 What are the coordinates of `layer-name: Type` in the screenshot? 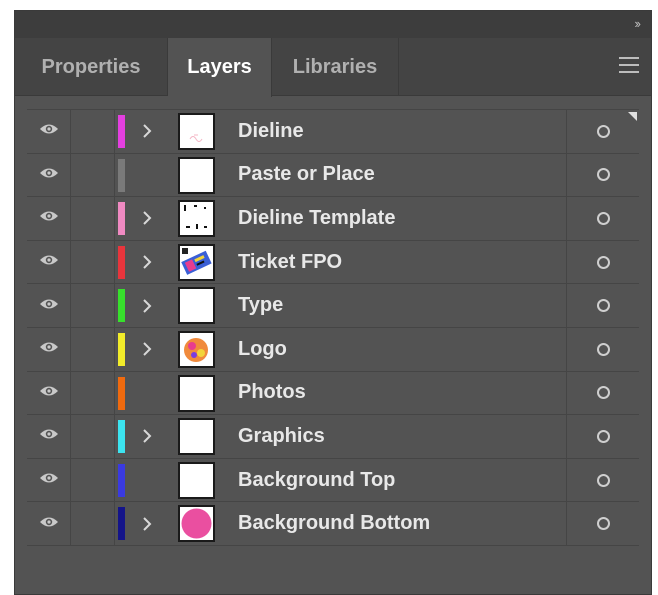 It's located at (260, 305).